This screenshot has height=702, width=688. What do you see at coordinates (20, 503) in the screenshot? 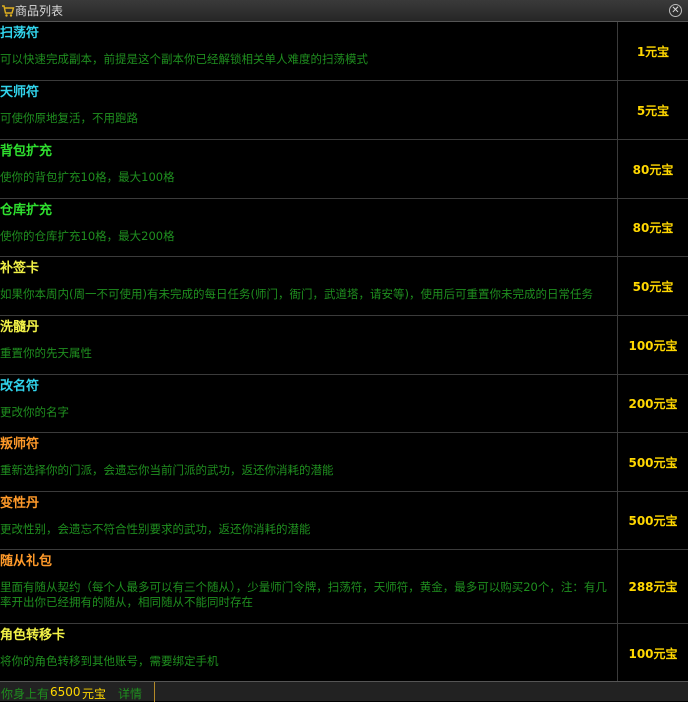
I see `item-name: 变性丹` at bounding box center [20, 503].